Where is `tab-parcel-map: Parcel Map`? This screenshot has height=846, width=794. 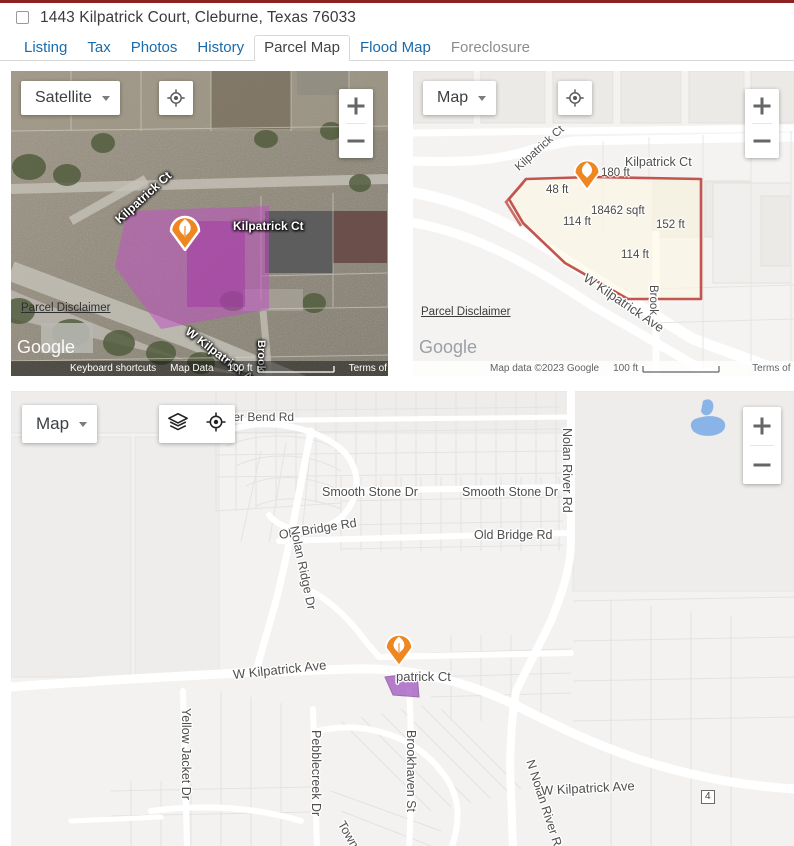 tab-parcel-map: Parcel Map is located at coordinates (302, 48).